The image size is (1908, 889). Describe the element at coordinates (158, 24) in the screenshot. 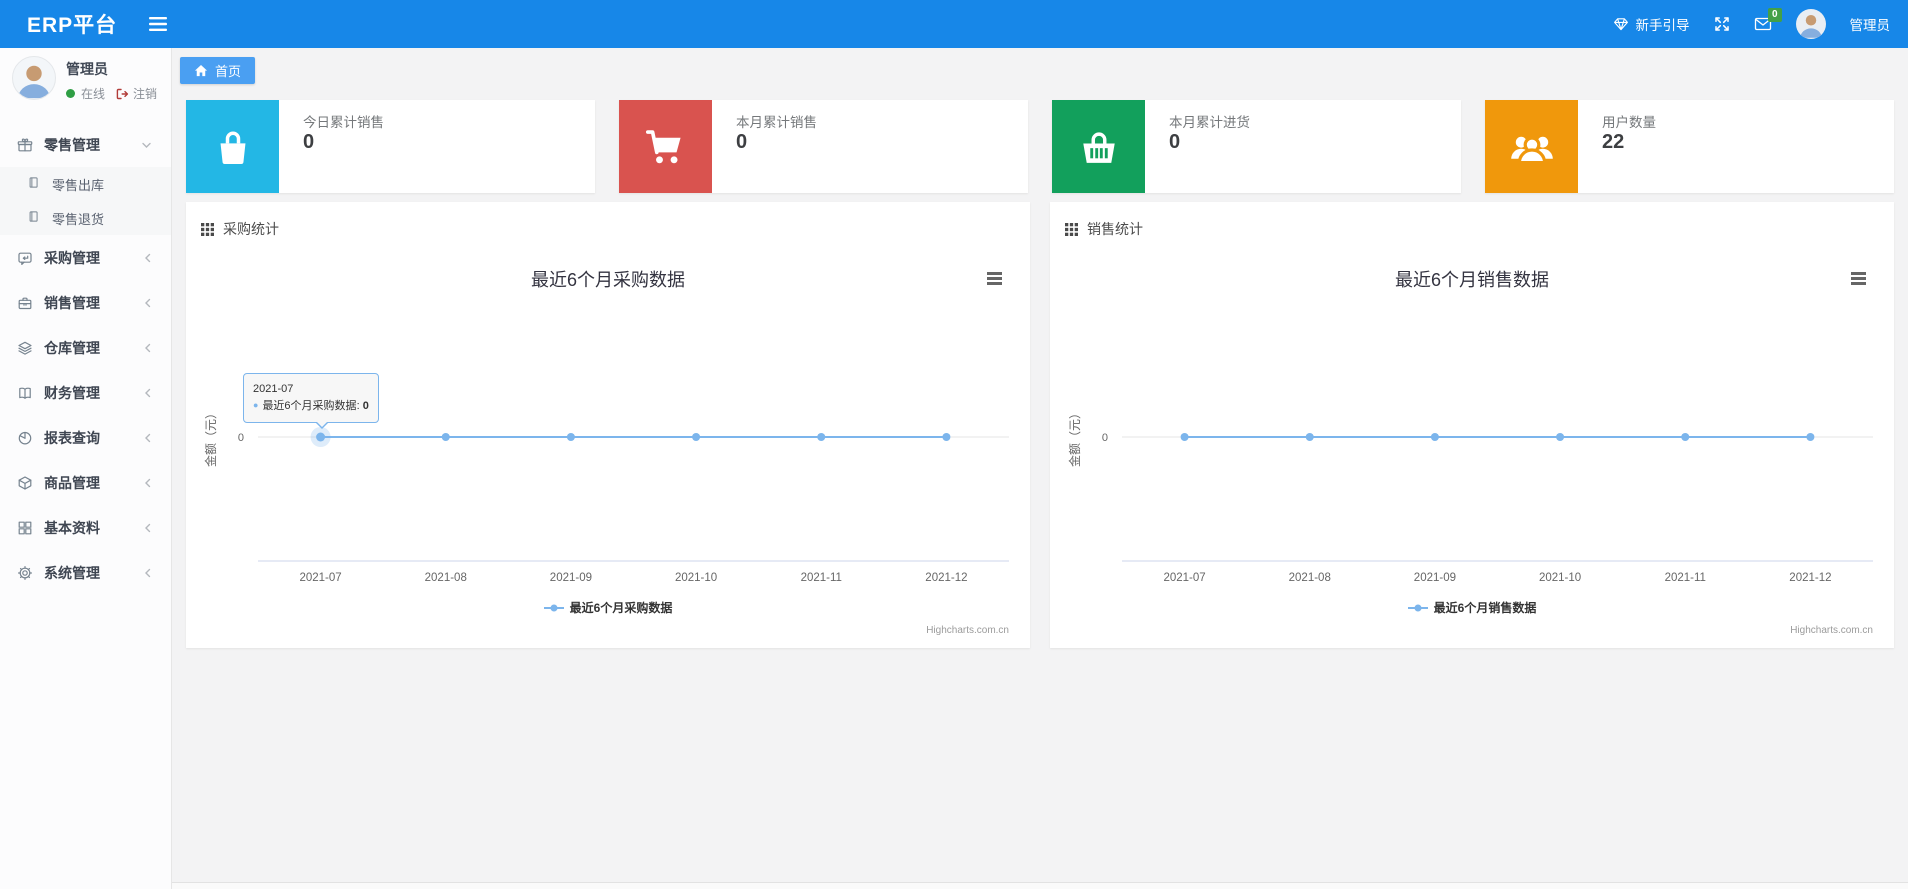

I see `menu-toggle-icon` at that location.